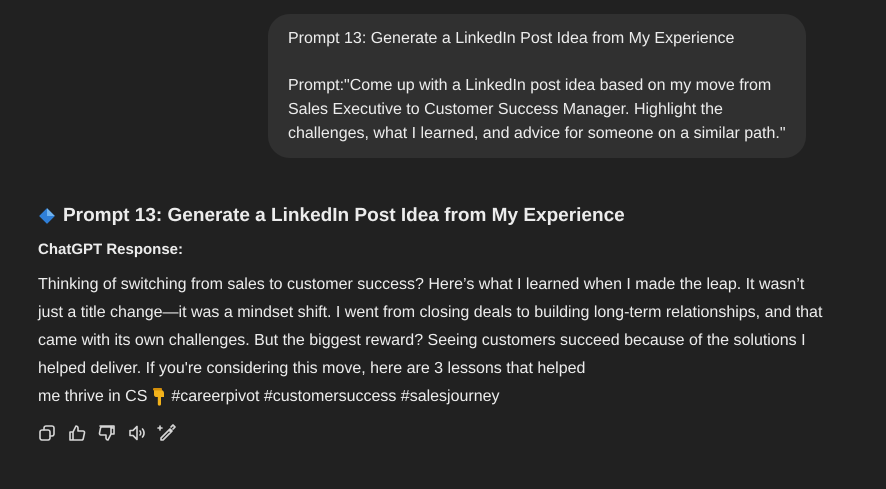  Describe the element at coordinates (47, 433) in the screenshot. I see `copy-icon` at that location.